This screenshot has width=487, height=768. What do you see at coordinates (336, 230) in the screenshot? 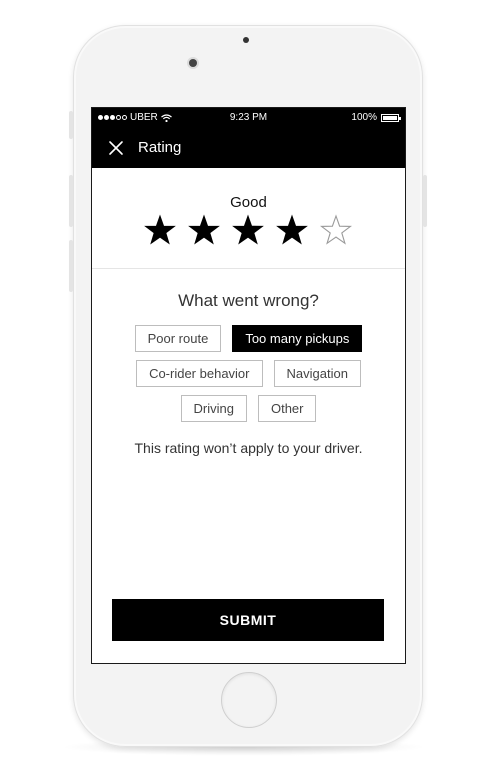
I see `star-empty-icon` at bounding box center [336, 230].